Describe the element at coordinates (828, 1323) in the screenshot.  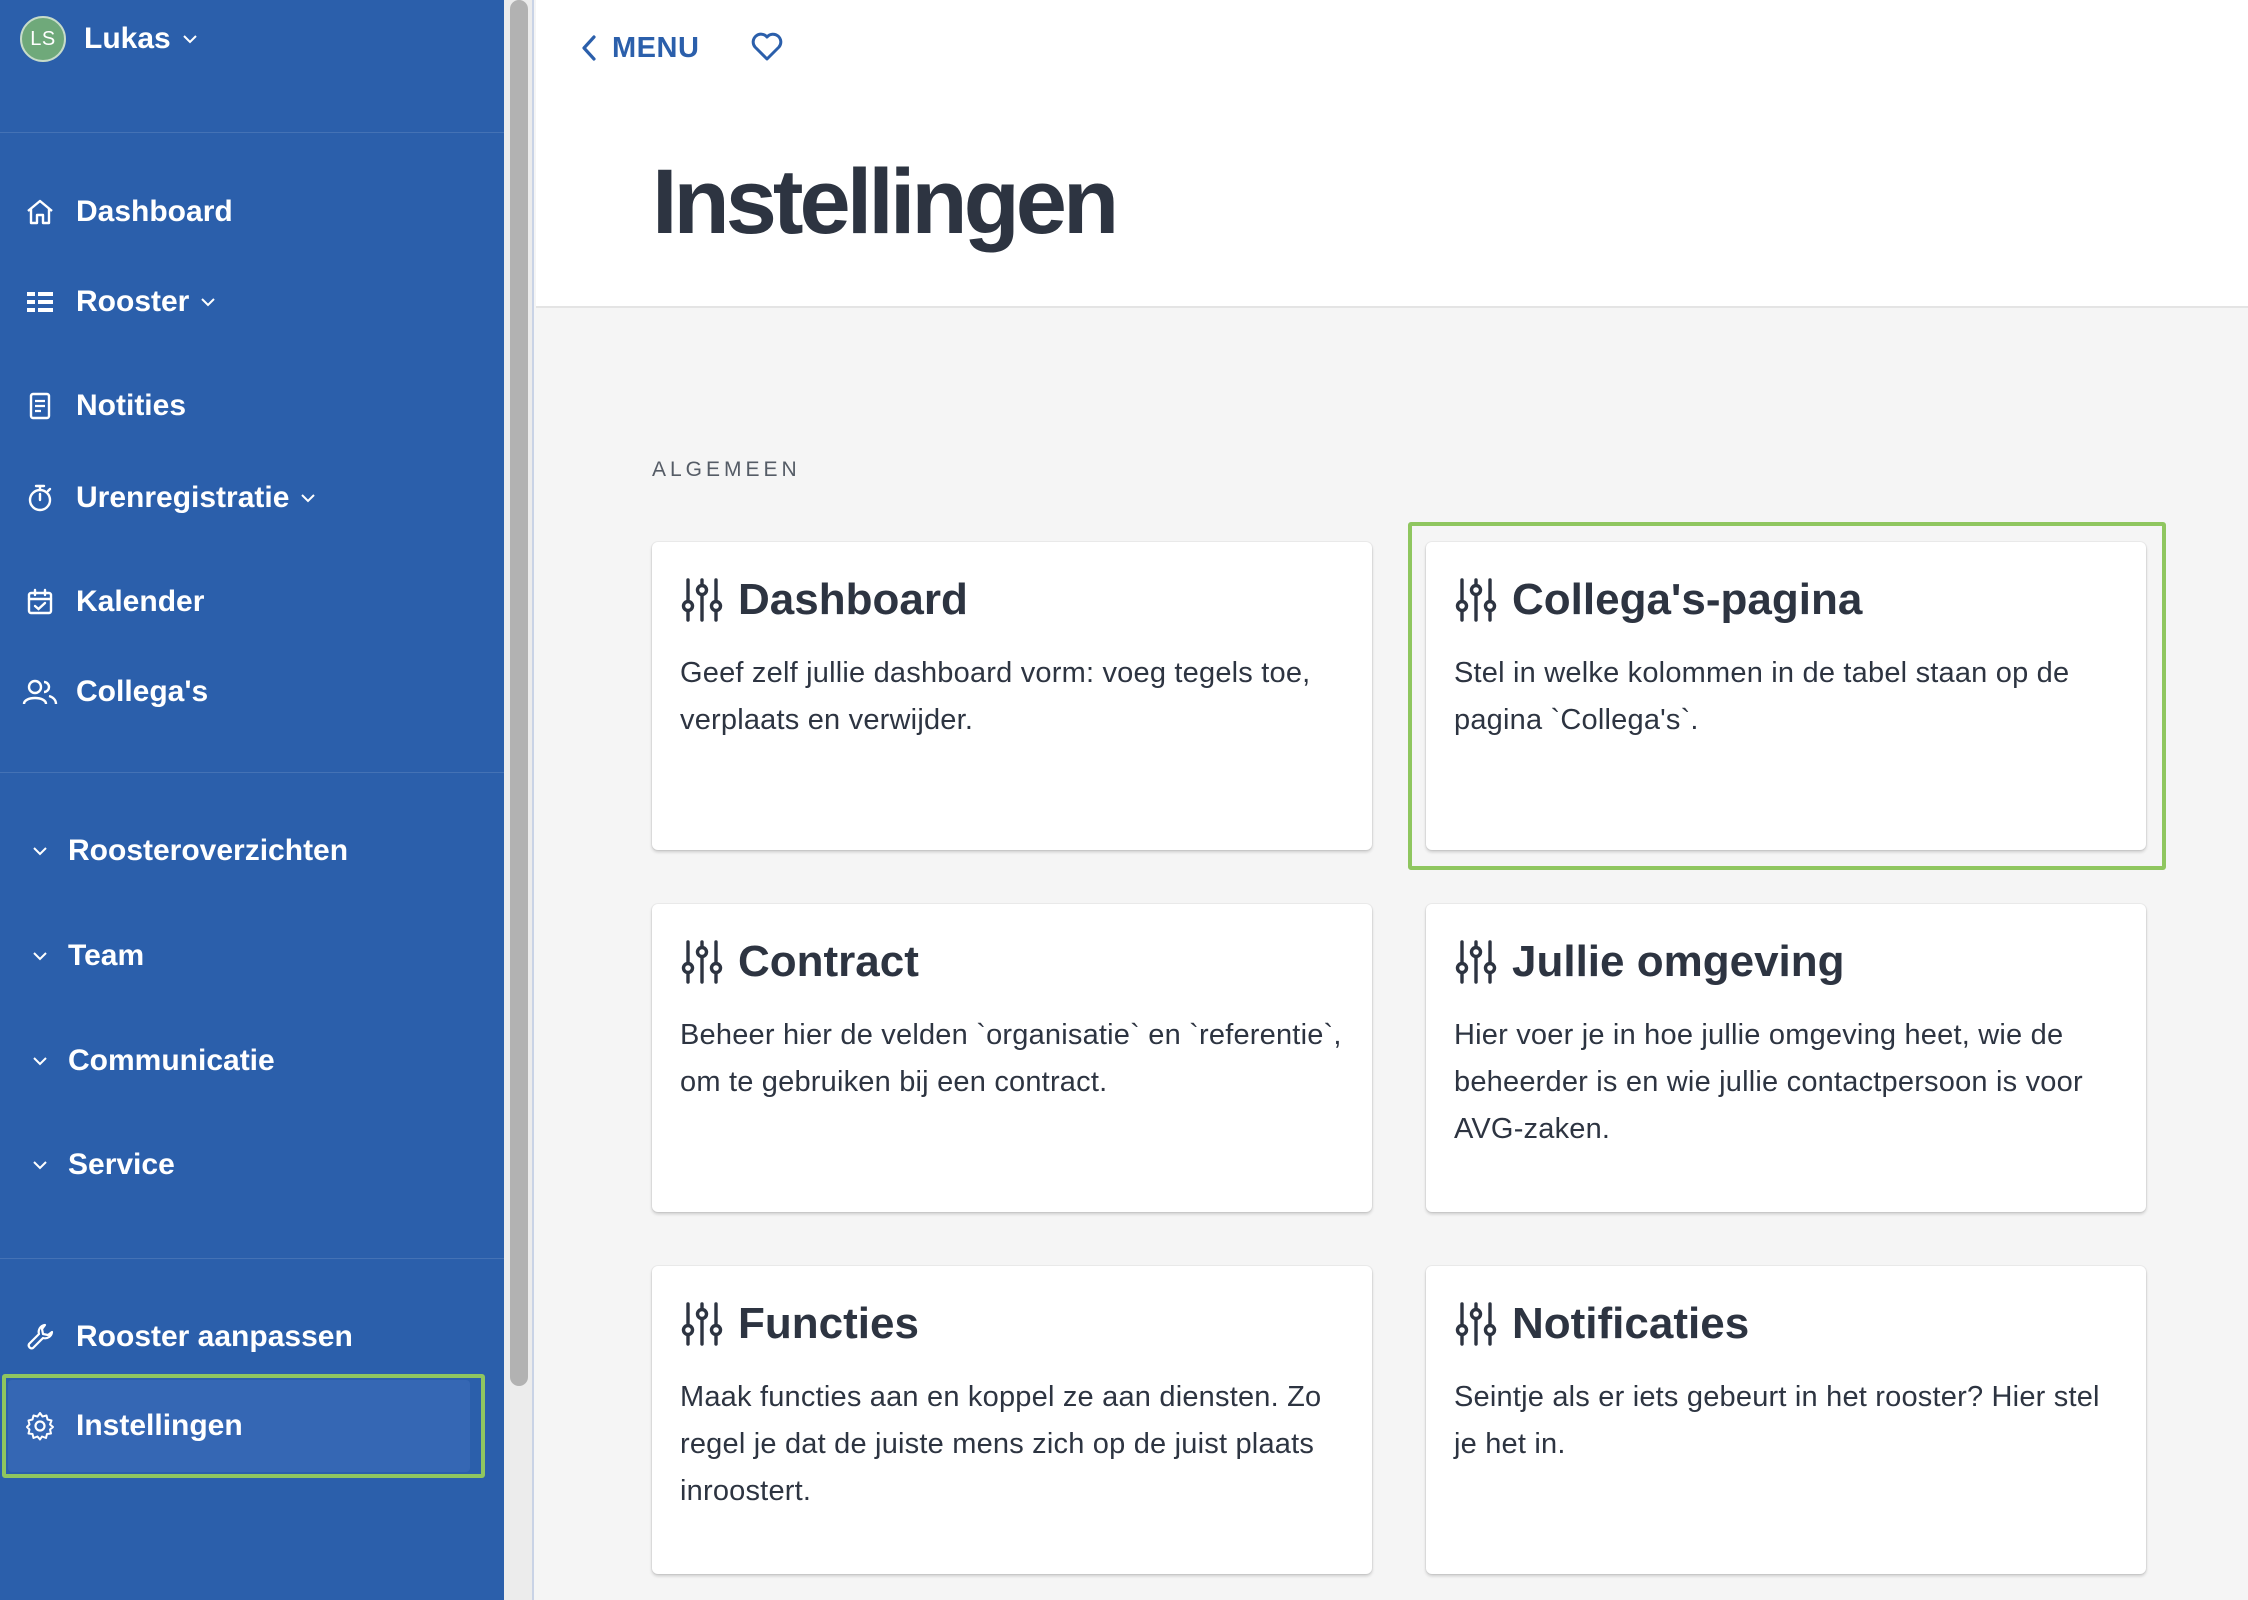
I see `card-title: Functies` at that location.